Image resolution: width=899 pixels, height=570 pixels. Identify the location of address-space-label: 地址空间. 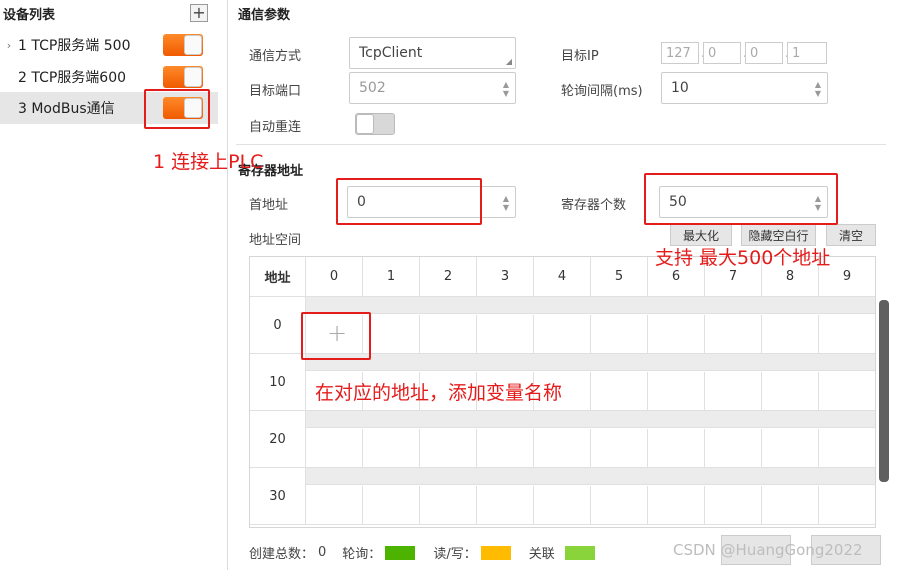
(275, 240).